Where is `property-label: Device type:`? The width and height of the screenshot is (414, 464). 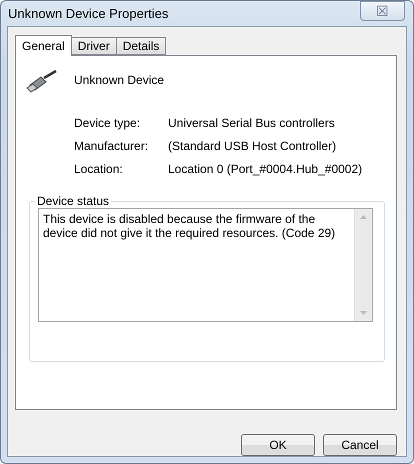
property-label: Device type: is located at coordinates (108, 123).